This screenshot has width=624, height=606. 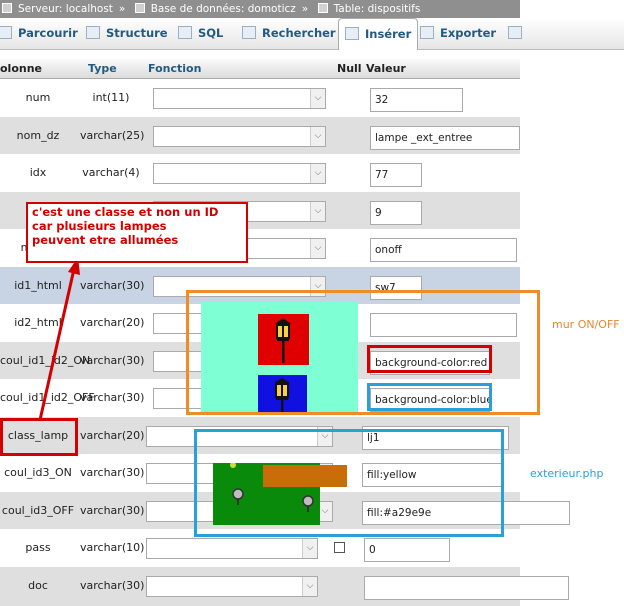 I want to click on value-input: 77, so click(x=396, y=175).